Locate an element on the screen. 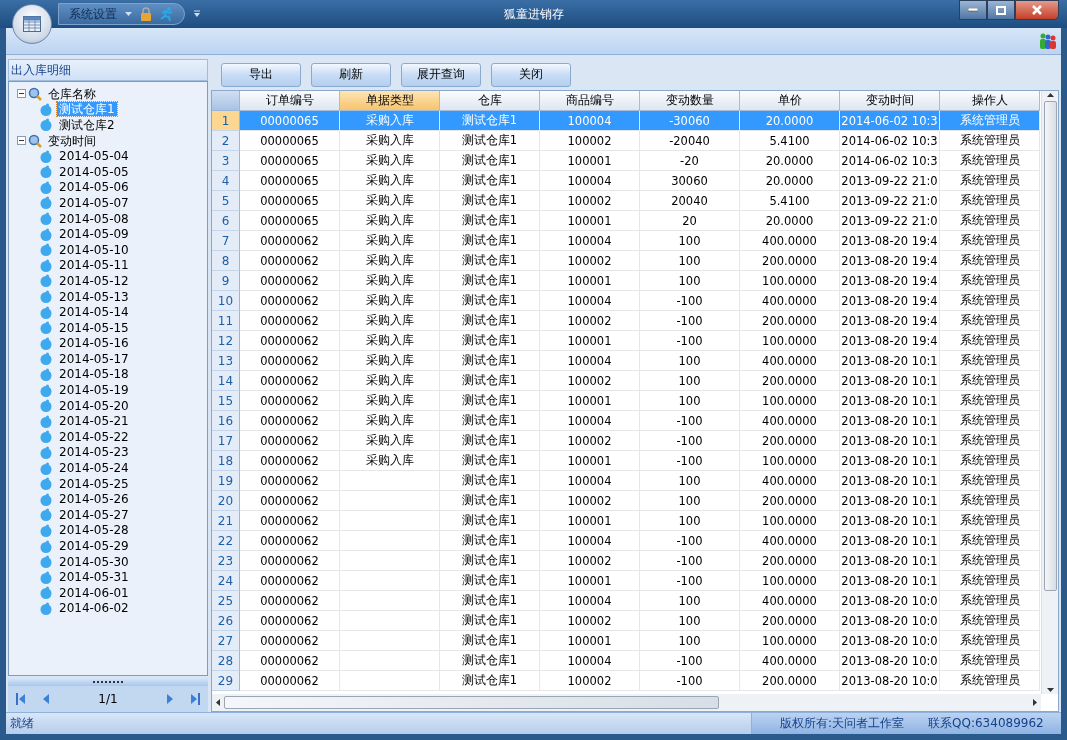  column-header: 订单编号 is located at coordinates (290, 101).